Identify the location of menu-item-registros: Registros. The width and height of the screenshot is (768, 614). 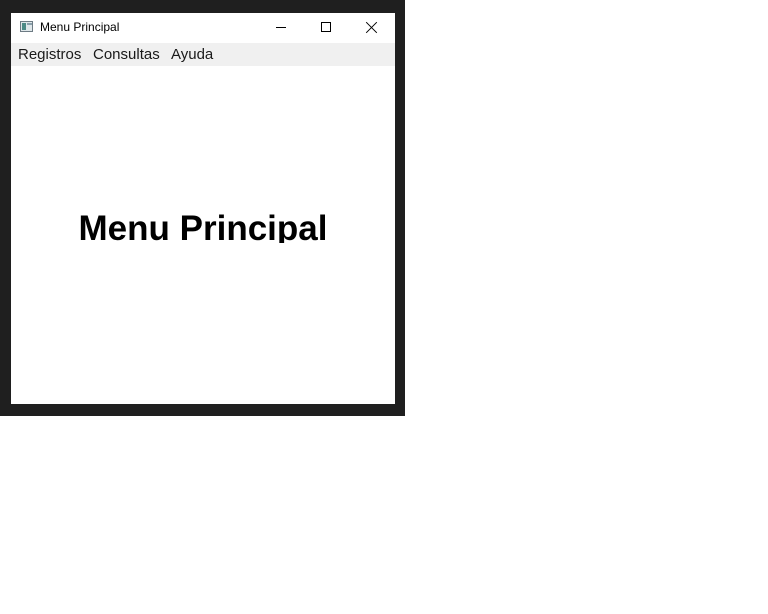
(49, 54).